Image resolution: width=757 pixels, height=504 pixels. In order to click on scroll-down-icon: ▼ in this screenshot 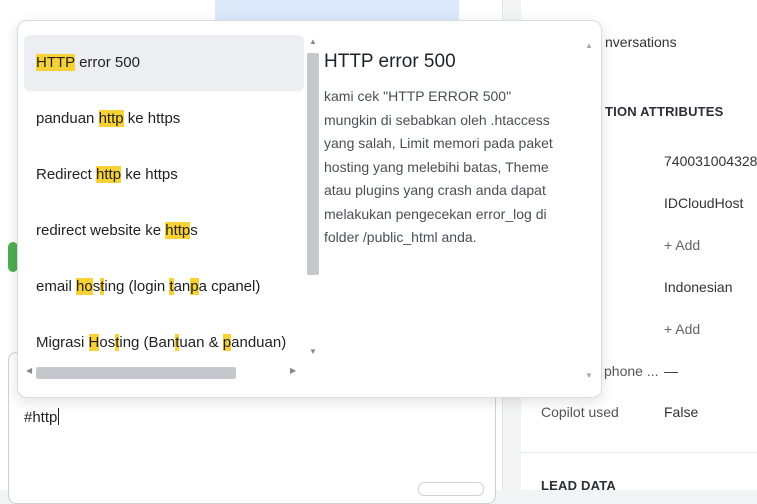, I will do `click(313, 351)`.